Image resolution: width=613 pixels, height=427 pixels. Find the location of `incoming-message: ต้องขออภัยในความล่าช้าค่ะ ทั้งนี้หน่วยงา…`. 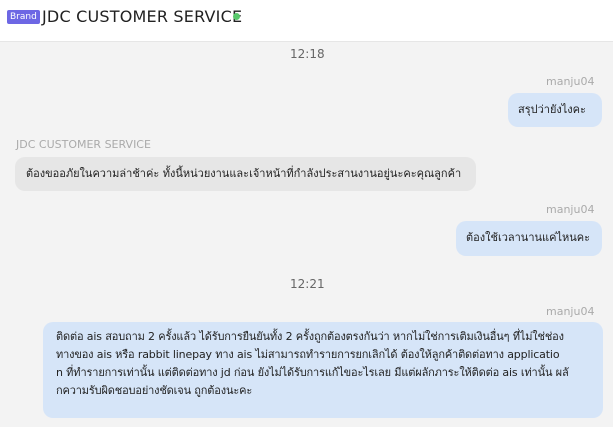

incoming-message: ต้องขออภัยในความล่าช้าค่ะ ทั้งนี้หน่วยงา… is located at coordinates (245, 174).